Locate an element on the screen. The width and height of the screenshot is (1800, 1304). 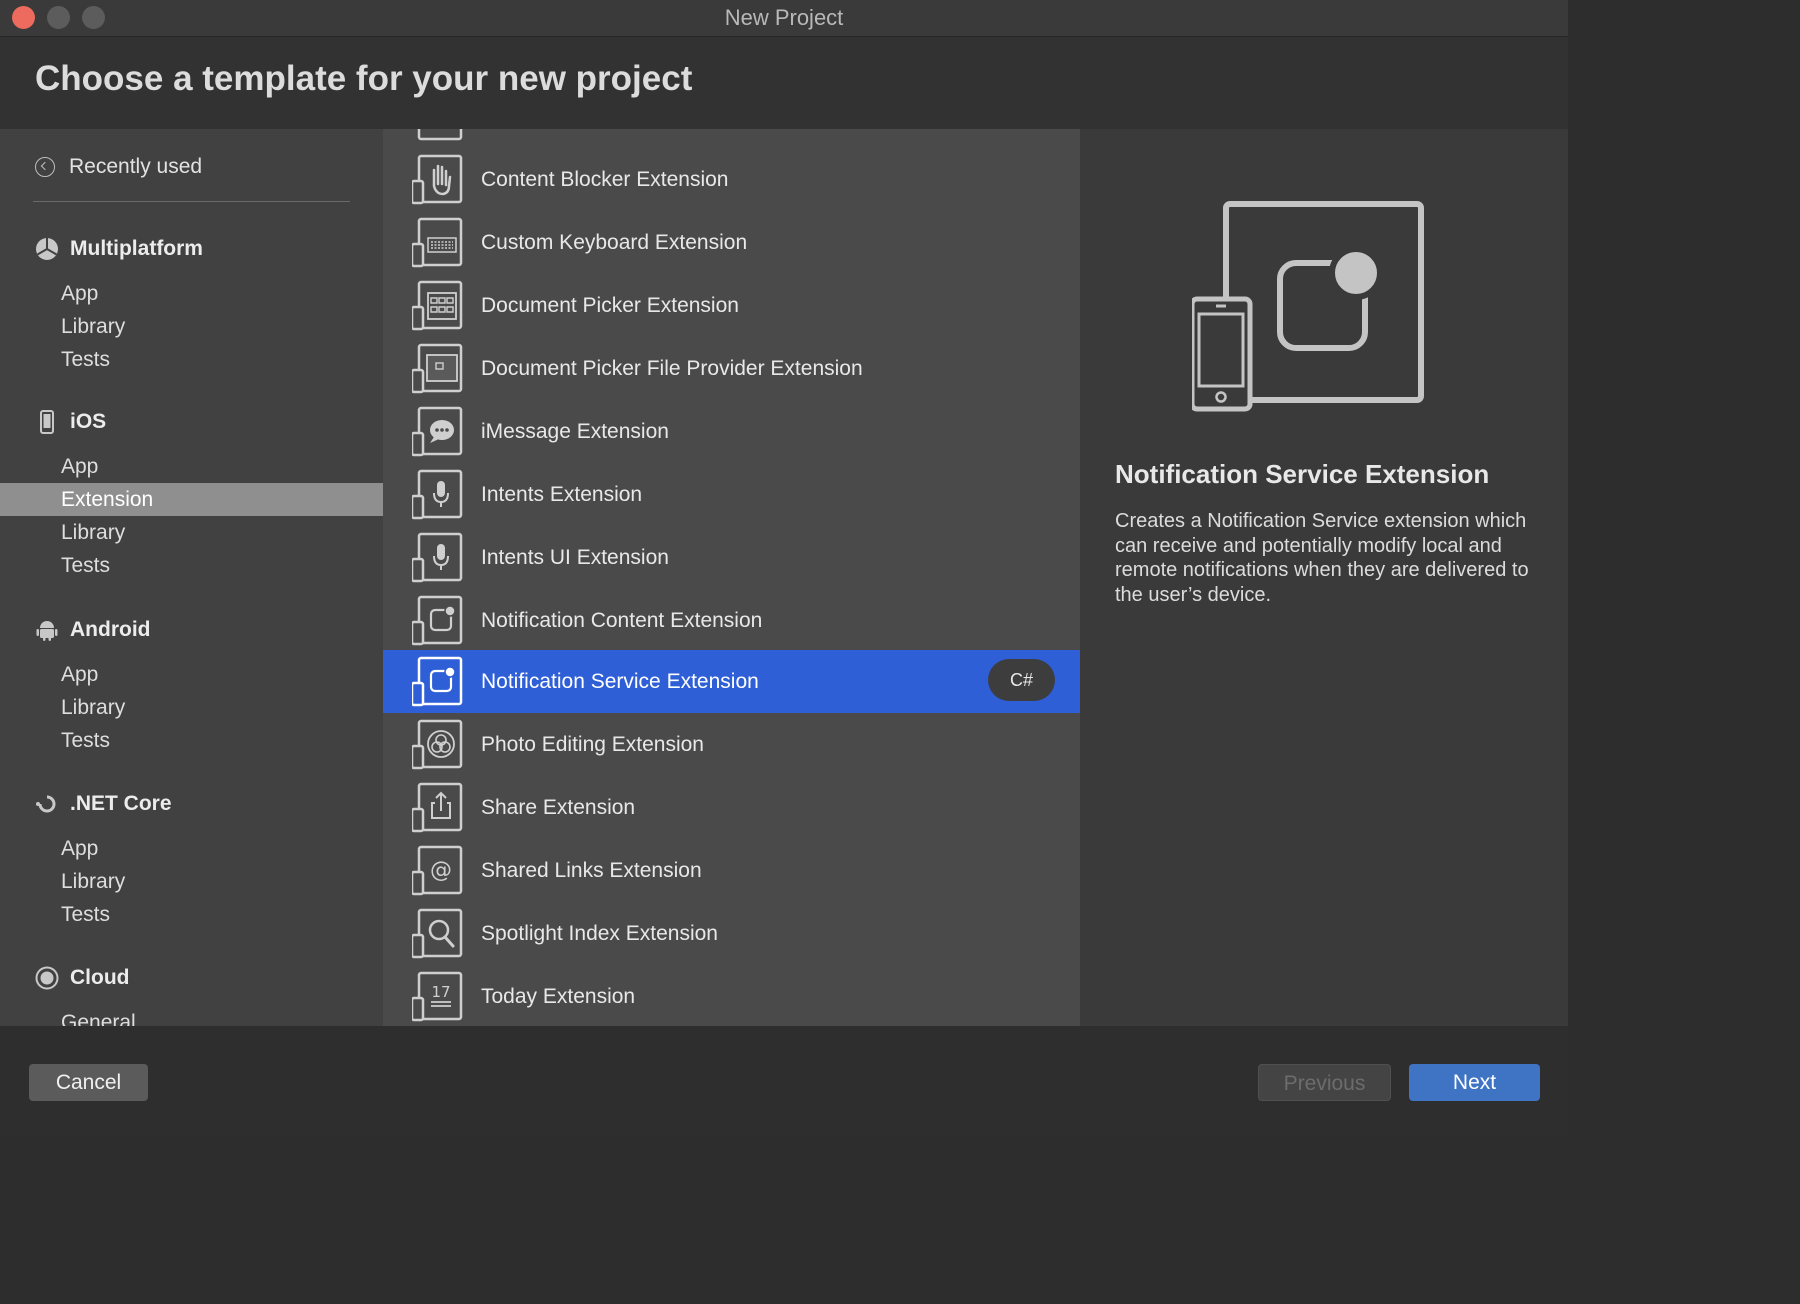
detail-title: Notification Service Extension is located at coordinates (1302, 474).